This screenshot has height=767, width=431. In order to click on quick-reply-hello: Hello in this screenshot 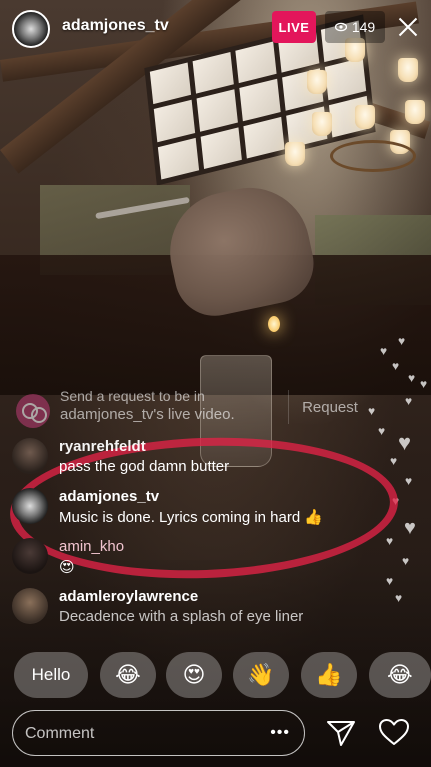, I will do `click(51, 675)`.